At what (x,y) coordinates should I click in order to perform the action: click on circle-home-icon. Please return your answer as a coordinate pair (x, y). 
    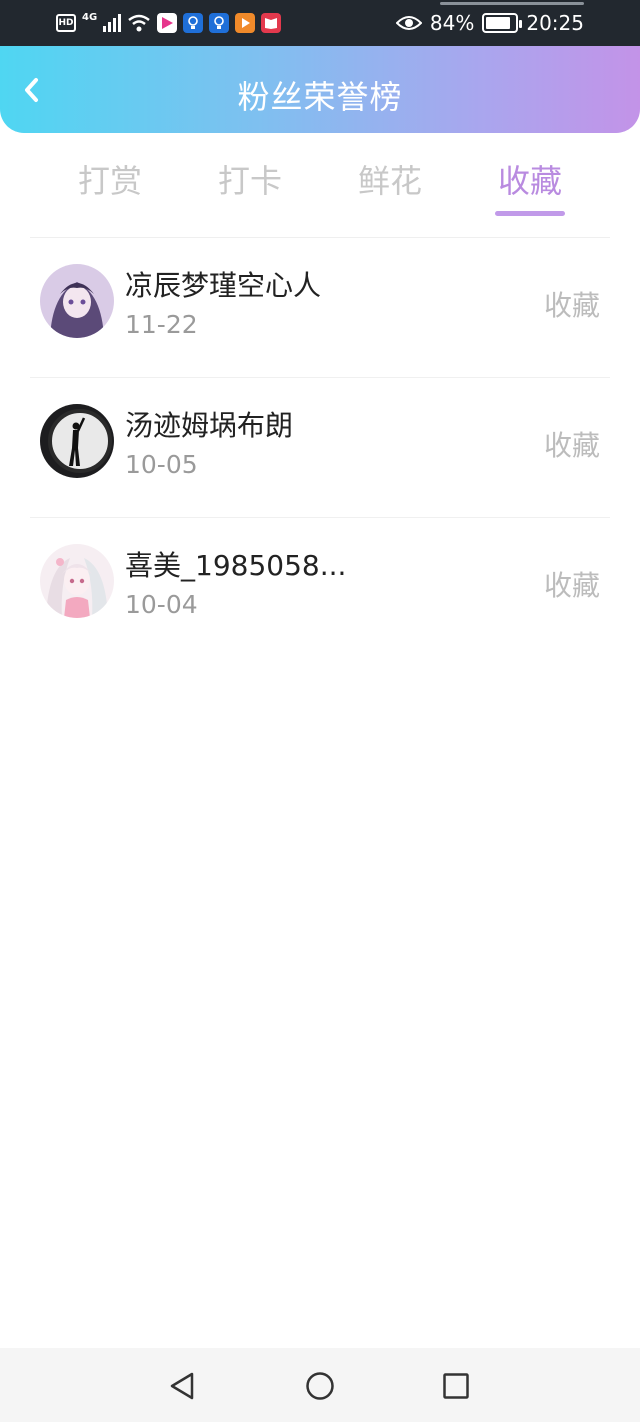
    Looking at the image, I should click on (320, 1386).